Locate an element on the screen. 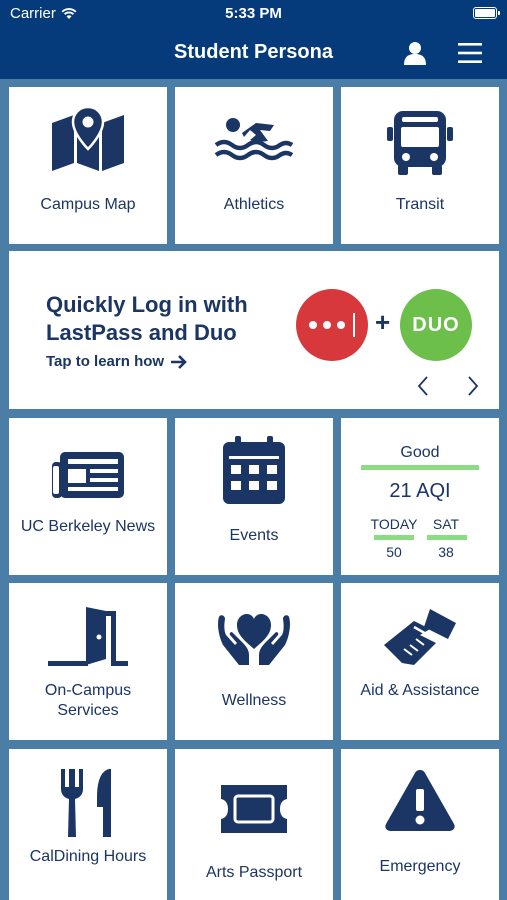 Image resolution: width=507 pixels, height=900 pixels. tile-transit: Transit is located at coordinates (420, 165).